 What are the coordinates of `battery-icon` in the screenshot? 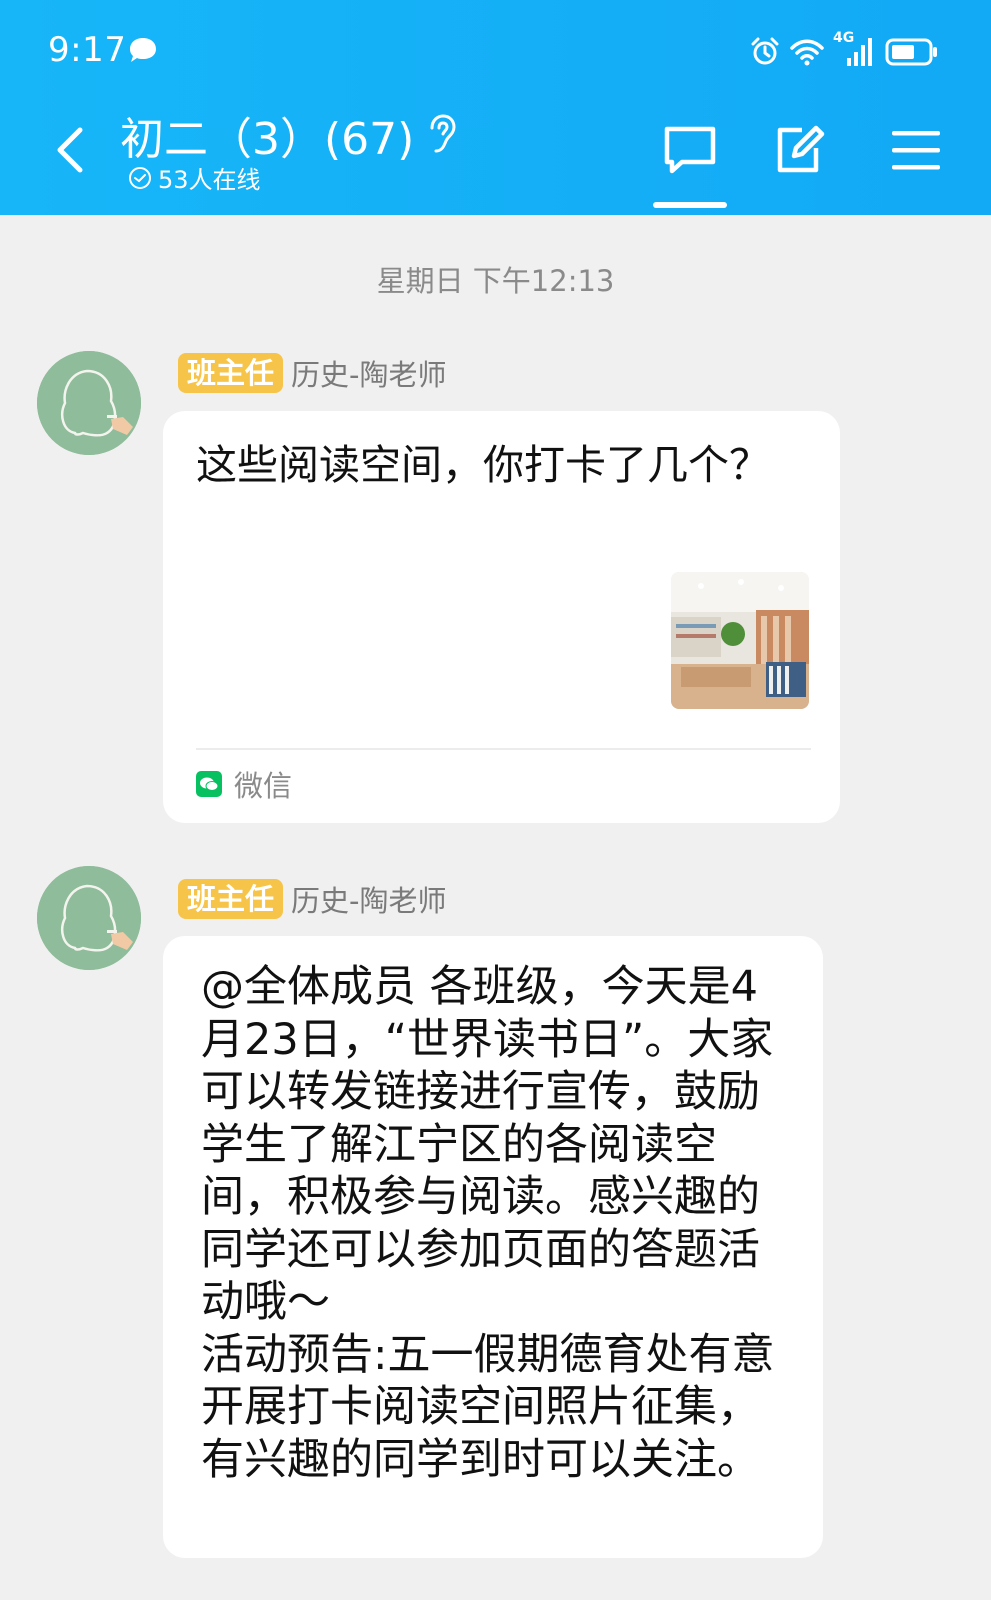 It's located at (911, 52).